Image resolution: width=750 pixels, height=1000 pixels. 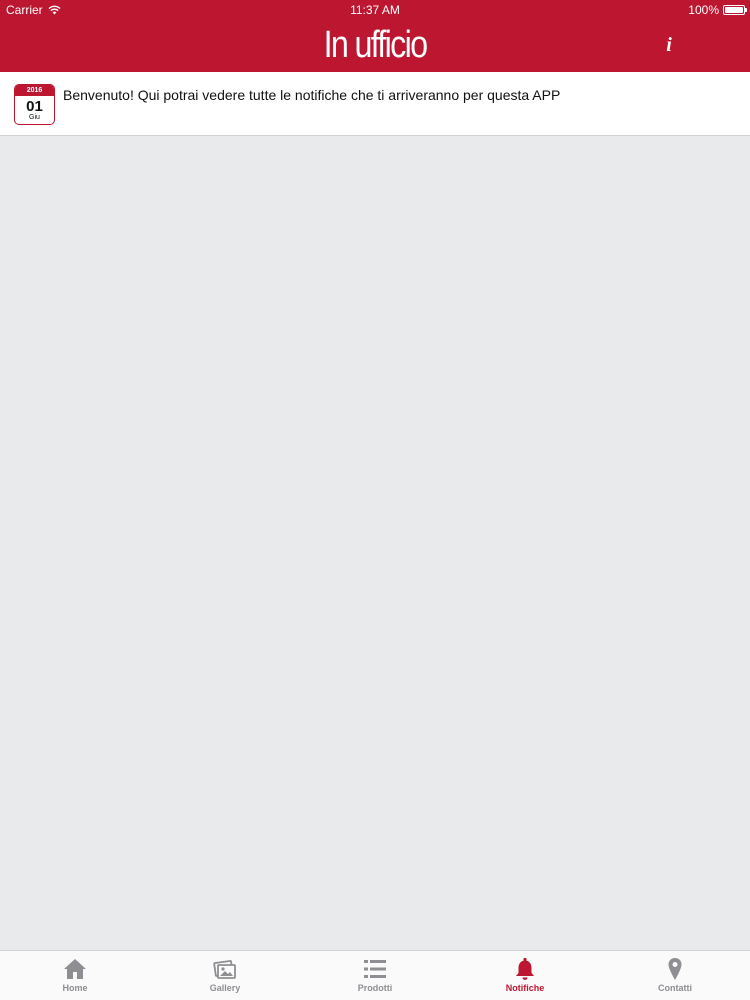 I want to click on tab-prodotti-label: Prodotti, so click(x=375, y=988).